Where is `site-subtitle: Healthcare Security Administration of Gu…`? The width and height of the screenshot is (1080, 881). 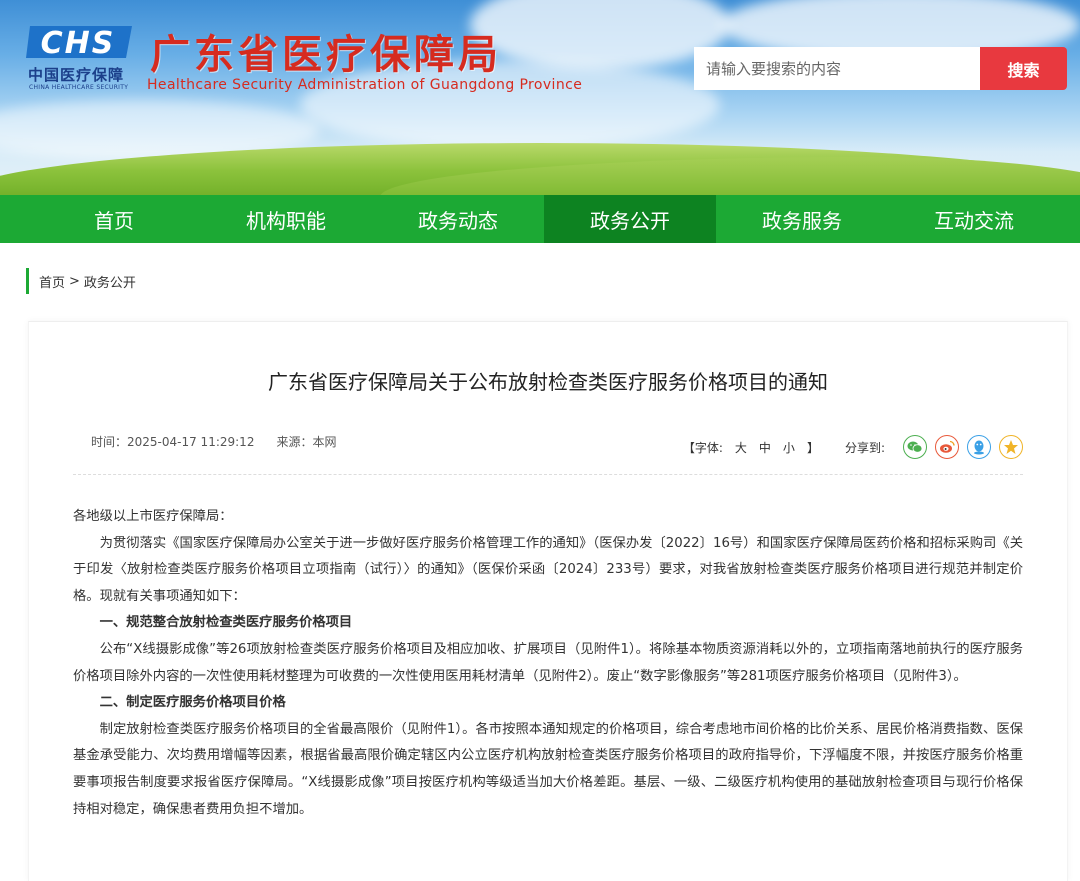 site-subtitle: Healthcare Security Administration of Gu… is located at coordinates (365, 85).